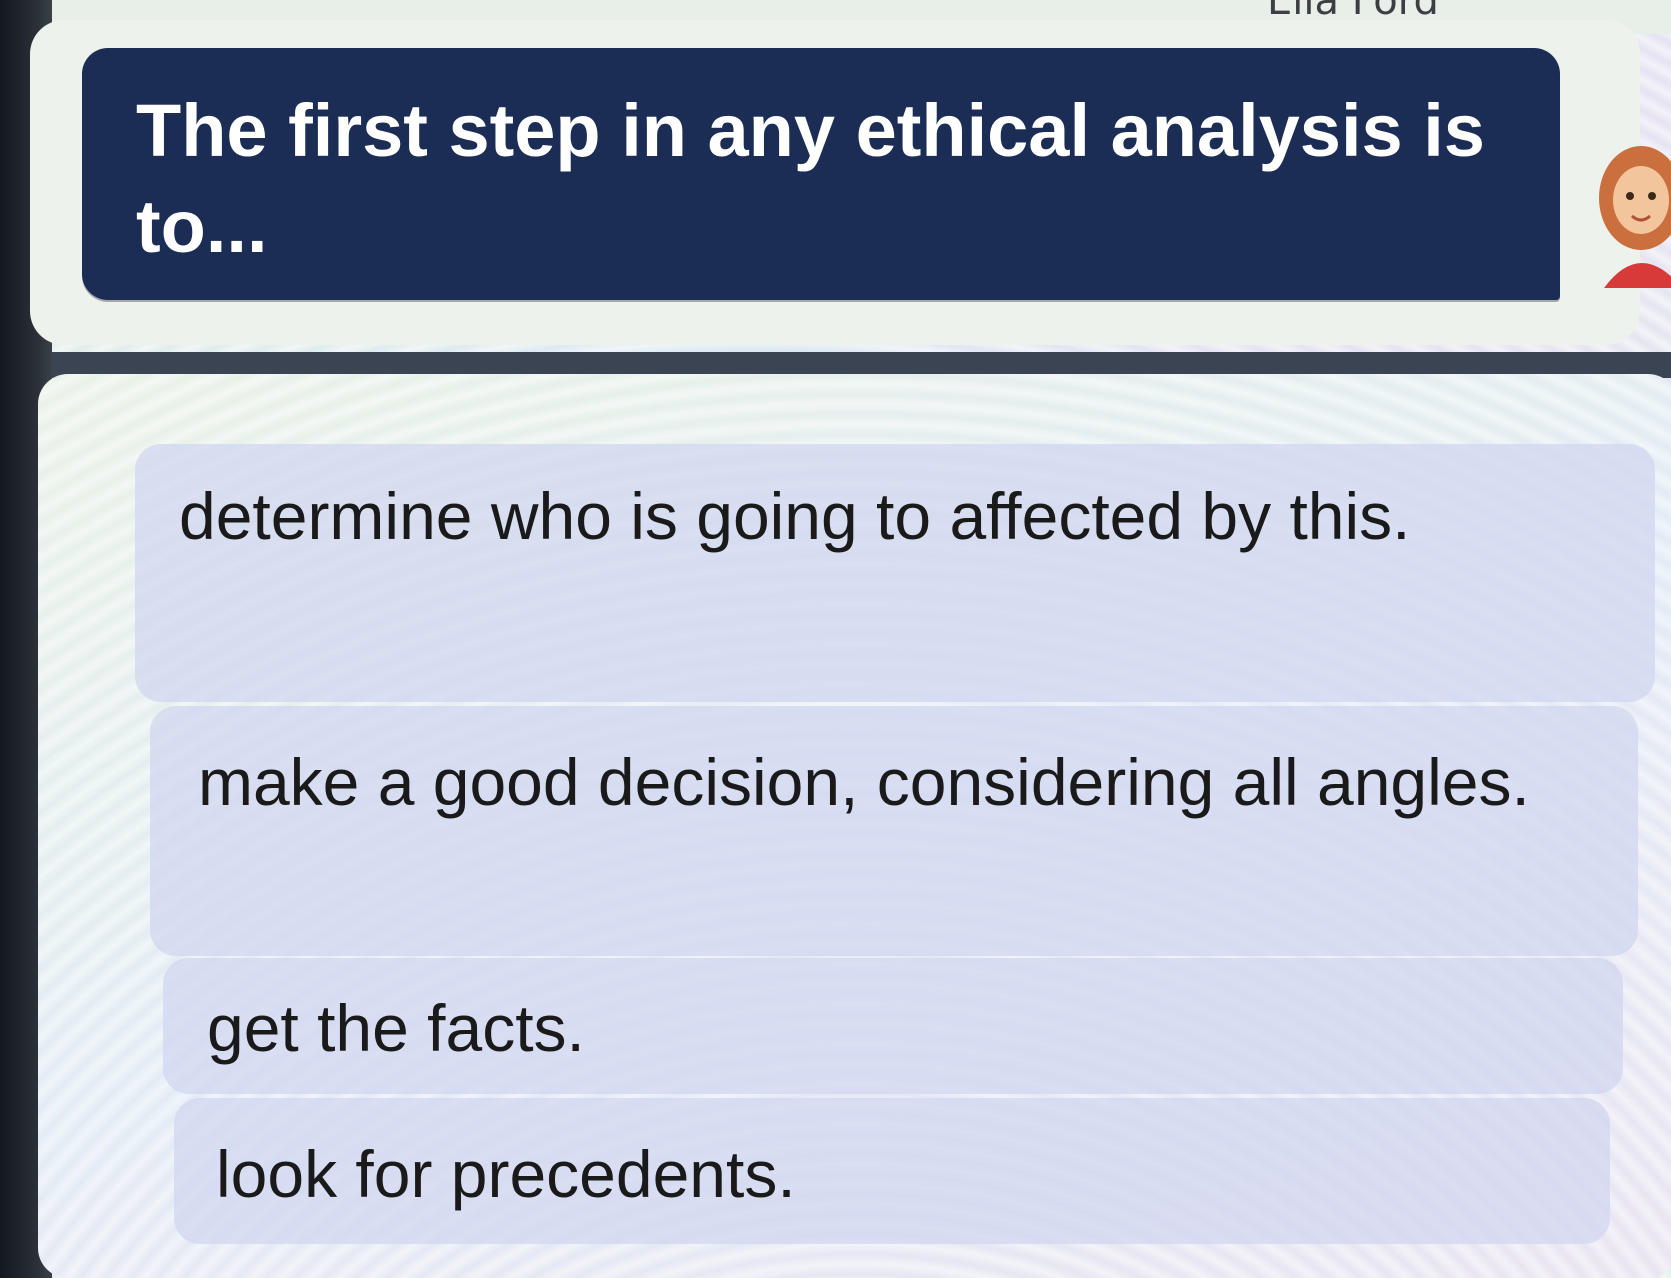 Image resolution: width=1671 pixels, height=1278 pixels. What do you see at coordinates (892, 1171) in the screenshot?
I see `answer-option-4: look for precedents.` at bounding box center [892, 1171].